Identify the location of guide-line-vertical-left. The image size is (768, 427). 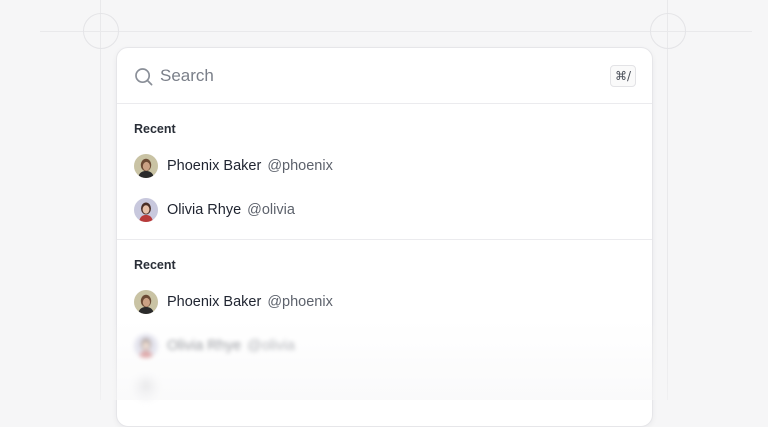
(100, 200).